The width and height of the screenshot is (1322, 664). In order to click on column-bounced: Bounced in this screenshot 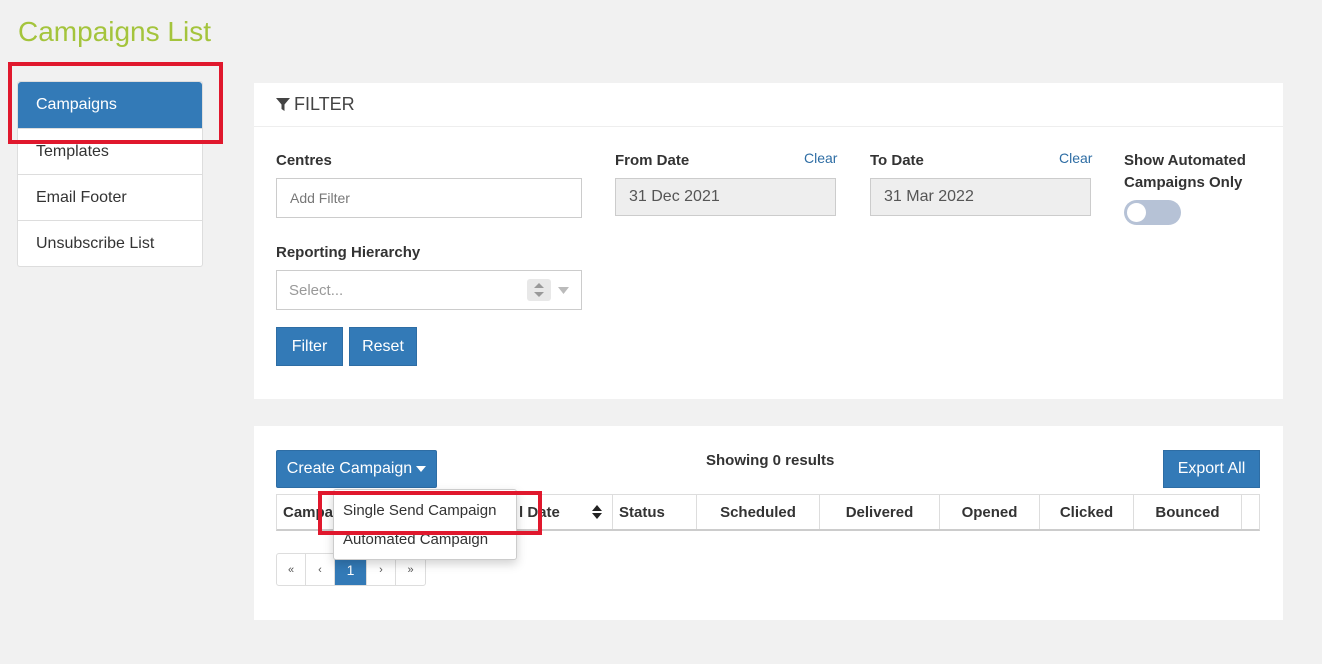, I will do `click(1188, 512)`.